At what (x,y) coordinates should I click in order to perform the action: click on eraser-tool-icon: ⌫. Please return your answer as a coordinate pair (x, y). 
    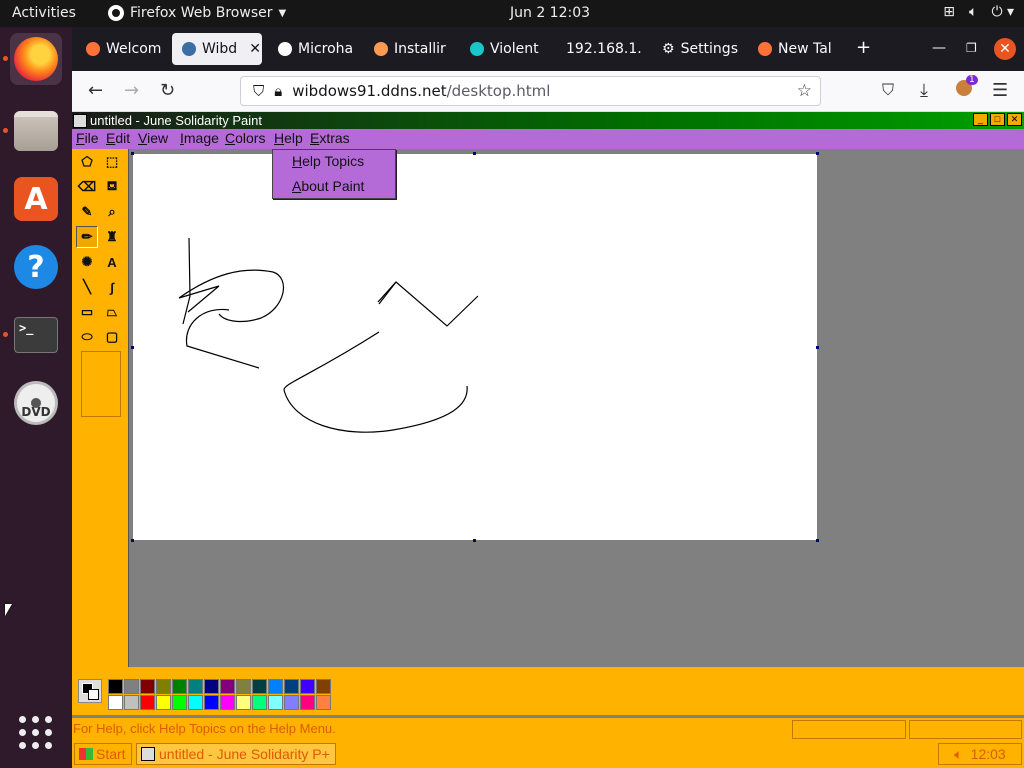
    Looking at the image, I should click on (87, 187).